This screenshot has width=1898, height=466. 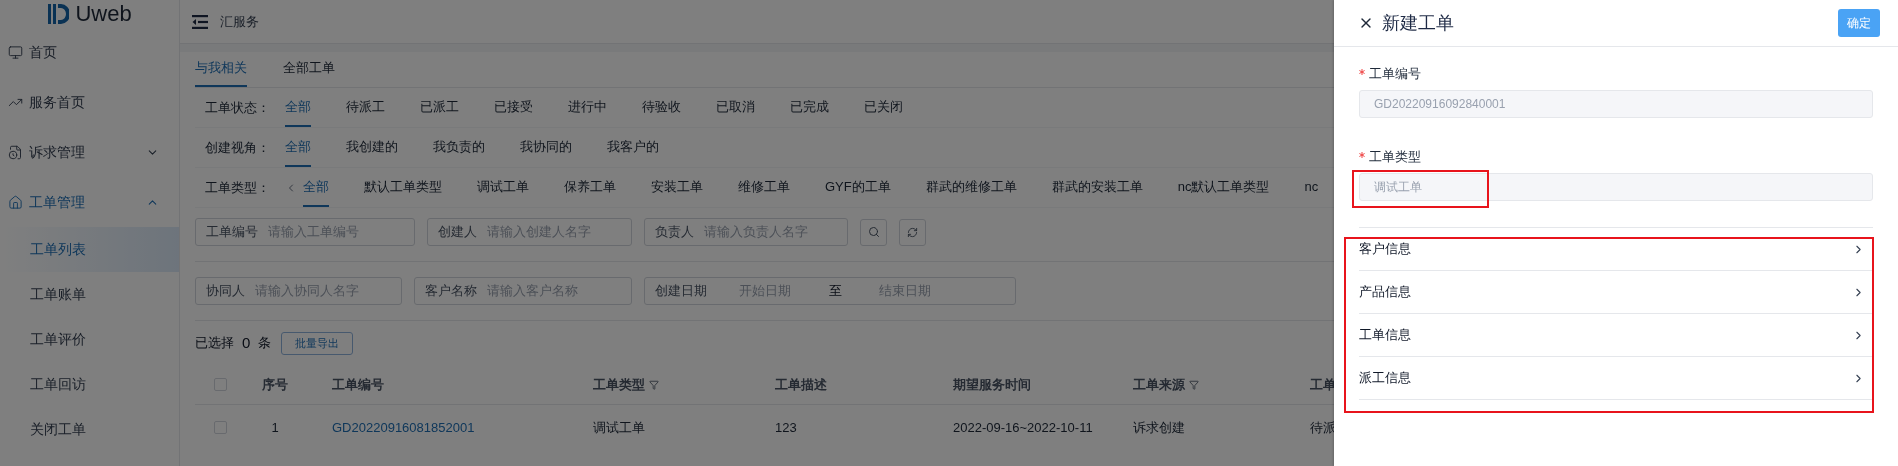 What do you see at coordinates (89, 52) in the screenshot?
I see `sidebar-item: 首页` at bounding box center [89, 52].